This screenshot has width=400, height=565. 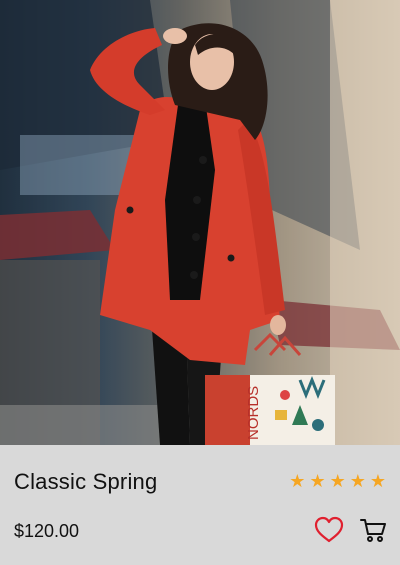 What do you see at coordinates (351, 530) in the screenshot?
I see `product-actions` at bounding box center [351, 530].